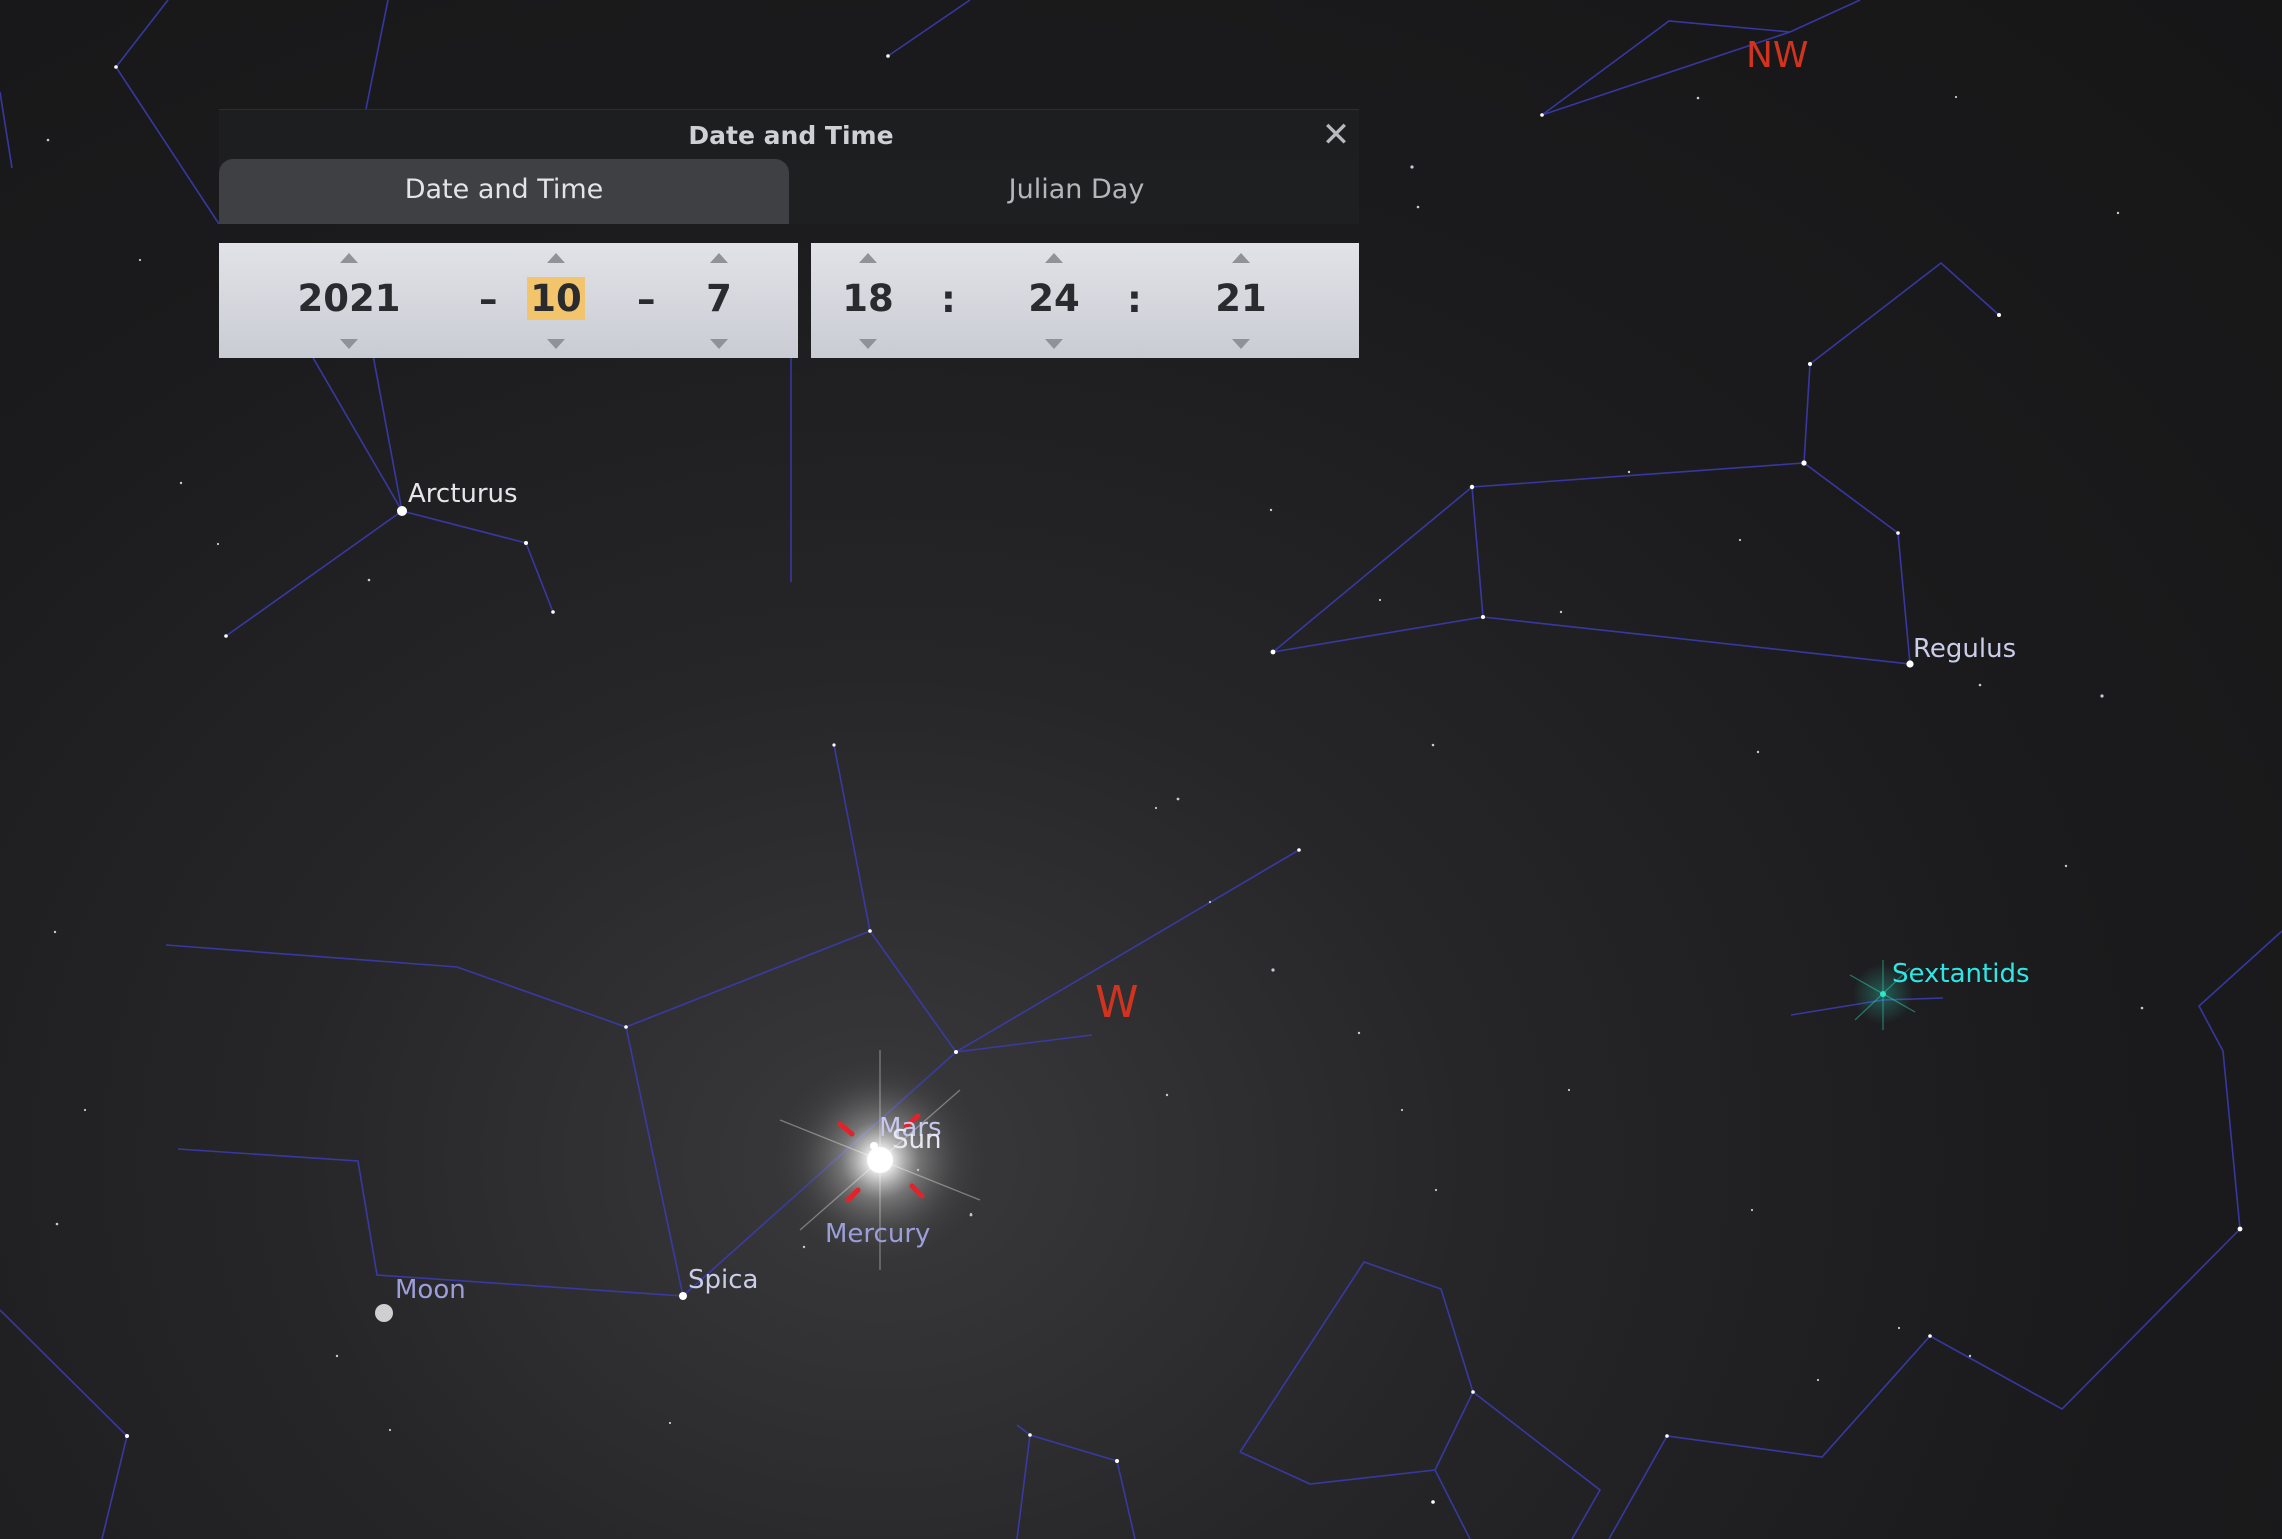 This screenshot has height=1539, width=2282. I want to click on minute-down-arrow-icon, so click(1054, 344).